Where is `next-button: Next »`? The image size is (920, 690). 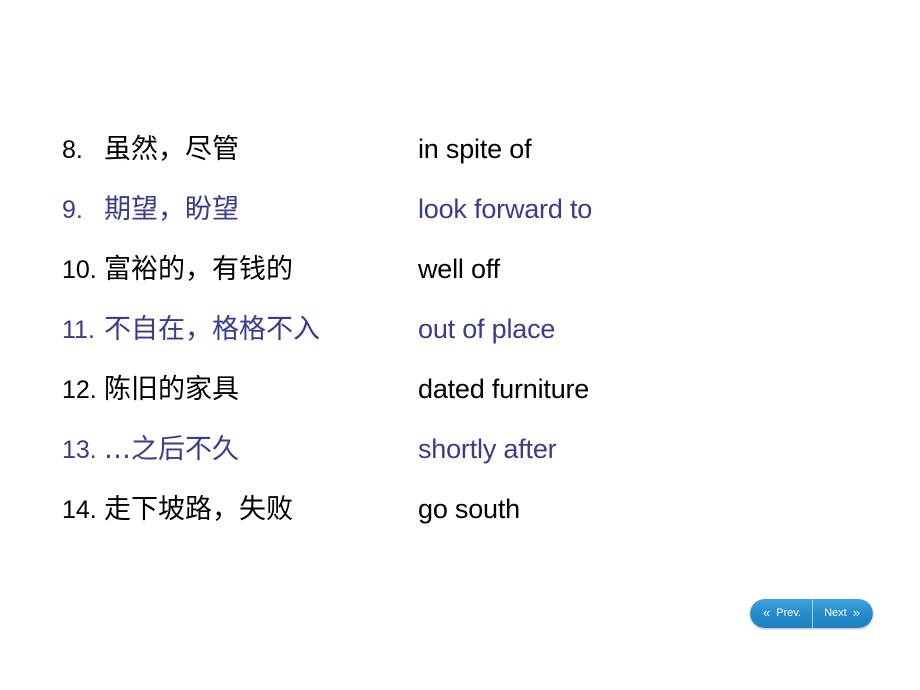 next-button: Next » is located at coordinates (843, 613).